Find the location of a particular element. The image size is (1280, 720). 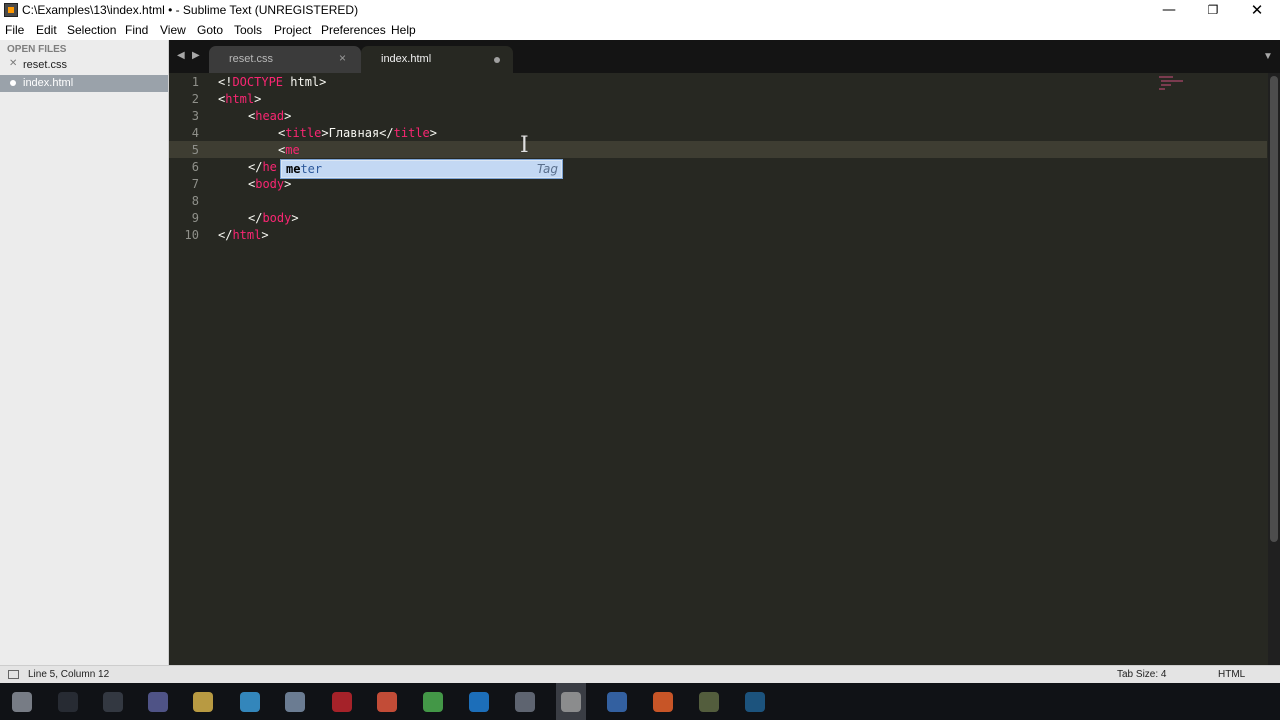

code-line-5: <me is located at coordinates (289, 150).